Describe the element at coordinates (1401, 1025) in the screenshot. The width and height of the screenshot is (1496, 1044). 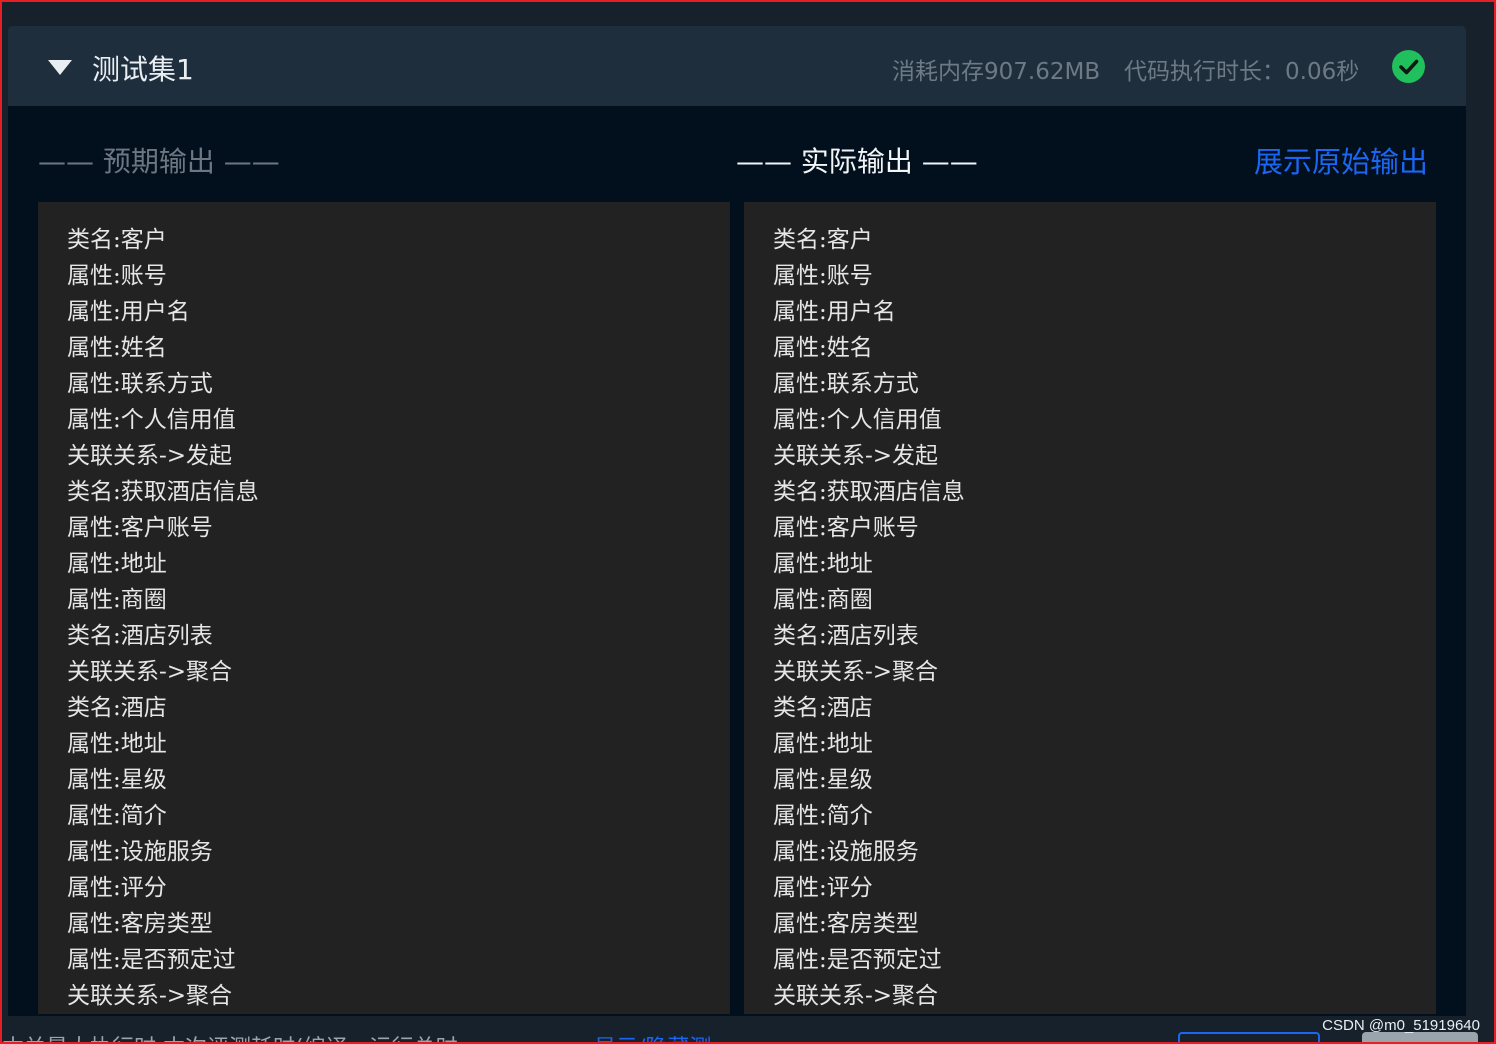
I see `watermark: CSDN @m0_51919640` at that location.